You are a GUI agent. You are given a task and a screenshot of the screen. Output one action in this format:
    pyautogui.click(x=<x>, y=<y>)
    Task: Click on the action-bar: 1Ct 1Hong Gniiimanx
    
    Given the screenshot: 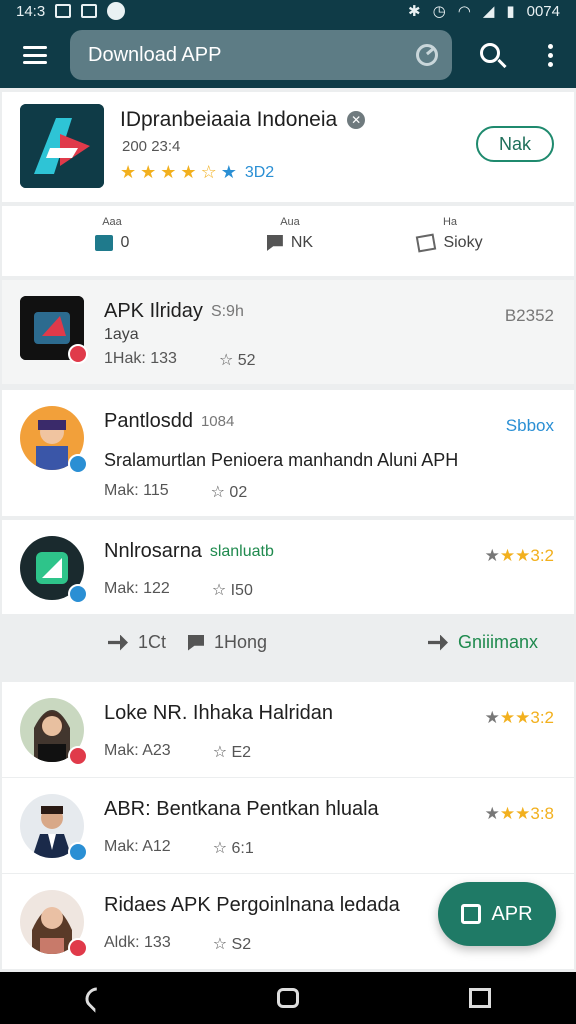 What is the action you would take?
    pyautogui.click(x=288, y=645)
    